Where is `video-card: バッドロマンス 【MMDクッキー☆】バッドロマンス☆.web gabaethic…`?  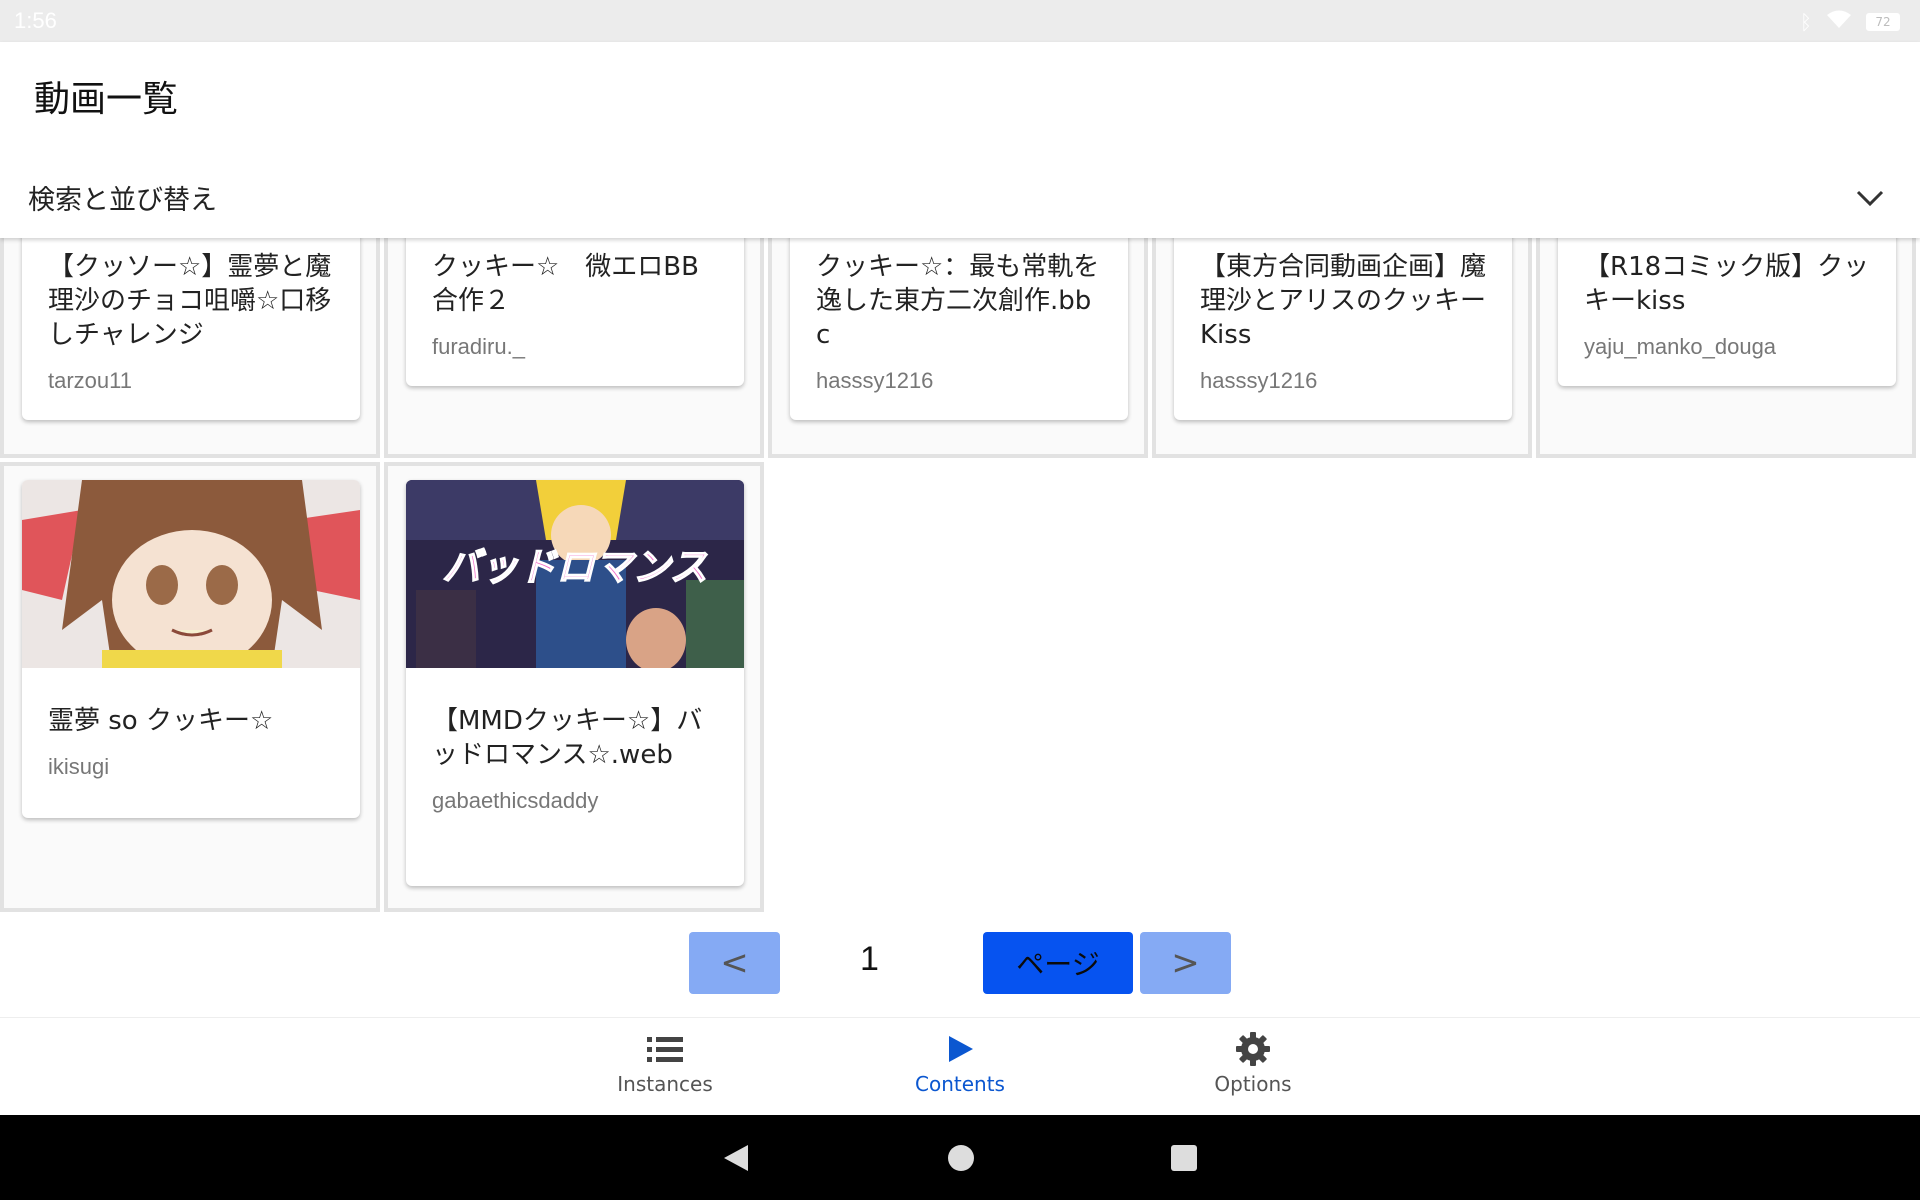 video-card: バッドロマンス 【MMDクッキー☆】バッドロマンス☆.web gabaethic… is located at coordinates (575, 683).